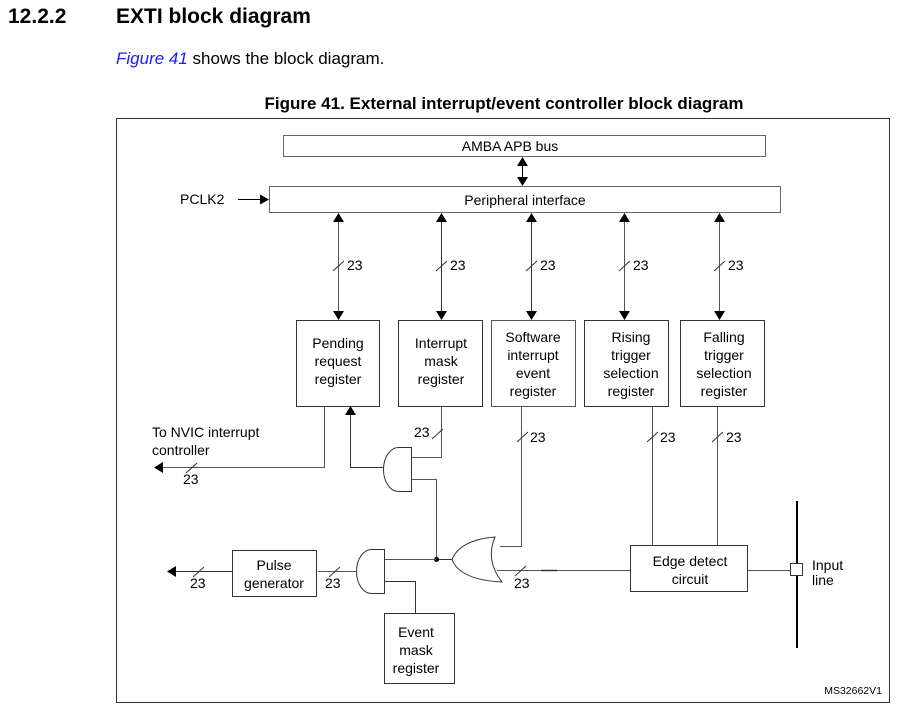 This screenshot has height=709, width=897. I want to click on figure-id-code: MS32662V1, so click(853, 691).